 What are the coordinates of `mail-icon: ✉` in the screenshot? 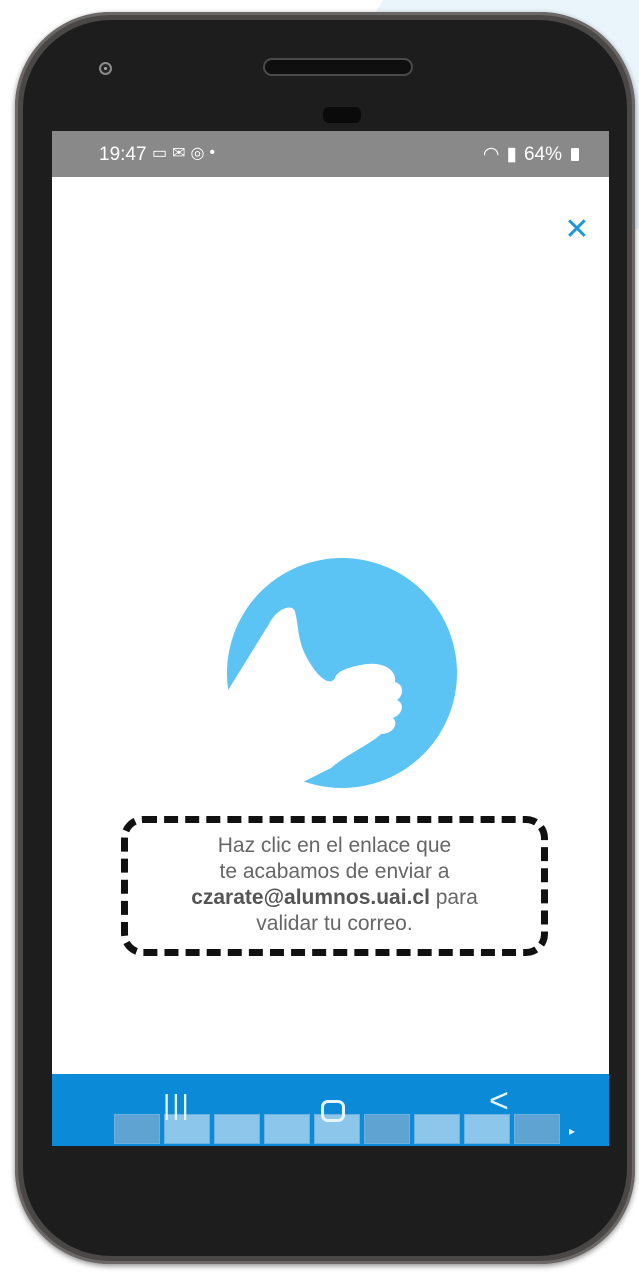 It's located at (179, 153).